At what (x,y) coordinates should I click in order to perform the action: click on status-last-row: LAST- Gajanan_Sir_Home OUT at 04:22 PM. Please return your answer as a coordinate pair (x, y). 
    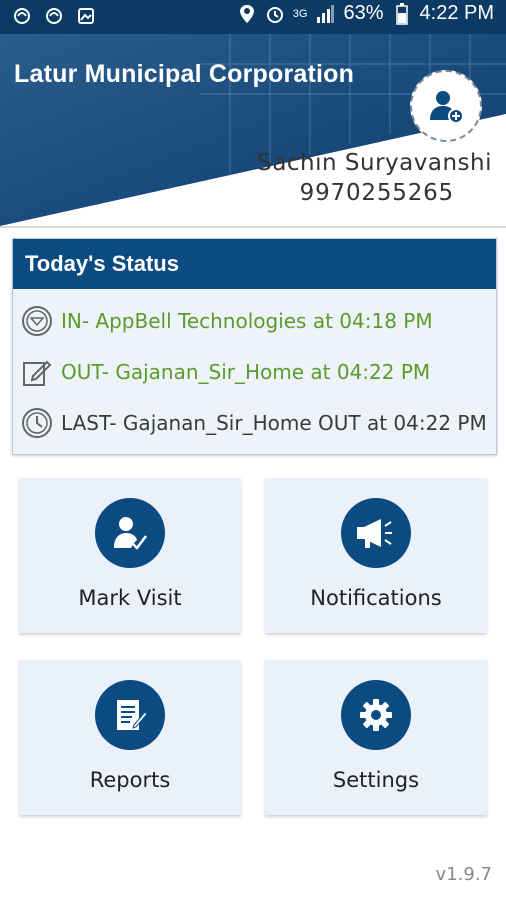
    Looking at the image, I should click on (254, 423).